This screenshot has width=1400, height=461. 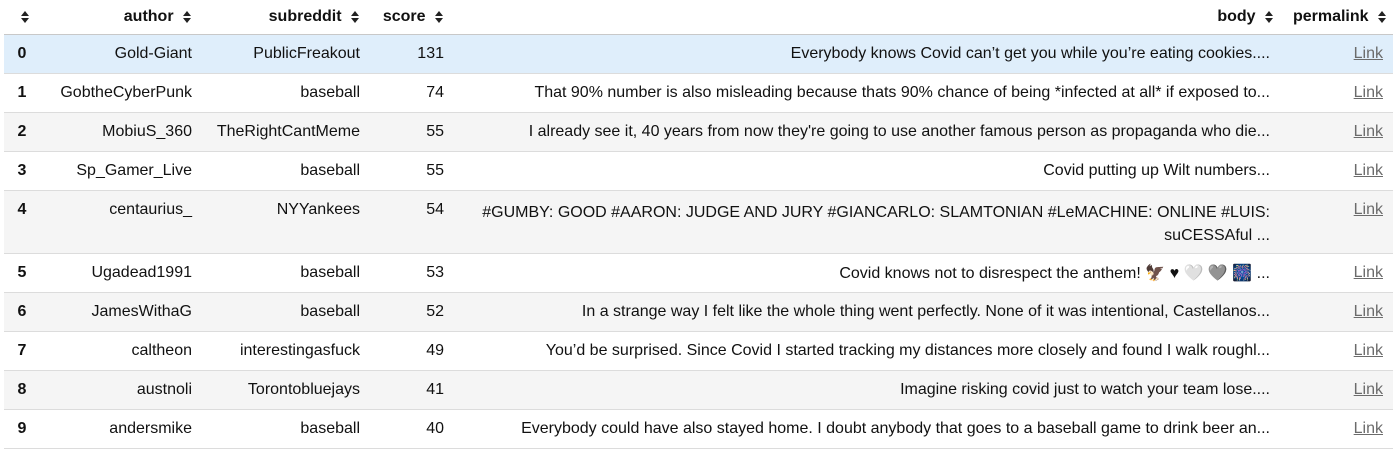 What do you see at coordinates (23, 312) in the screenshot?
I see `row-index: 6` at bounding box center [23, 312].